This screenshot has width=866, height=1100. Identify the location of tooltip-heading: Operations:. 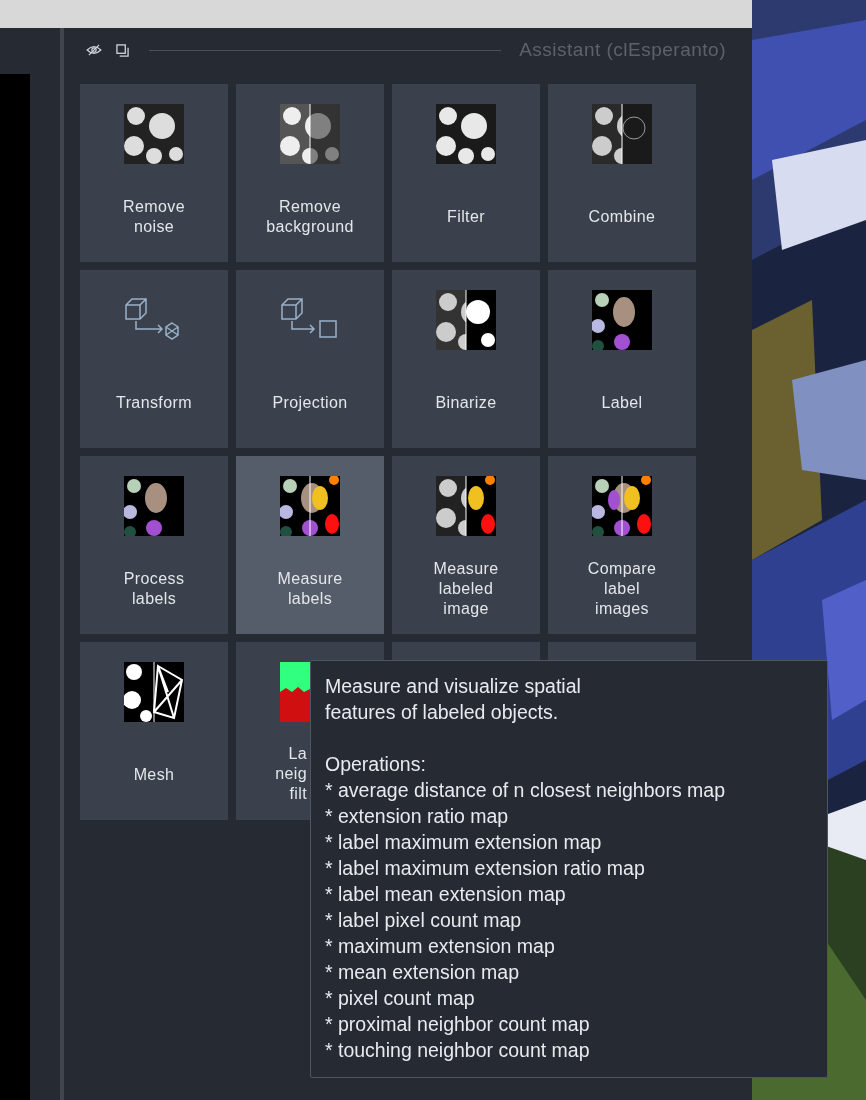
(376, 764).